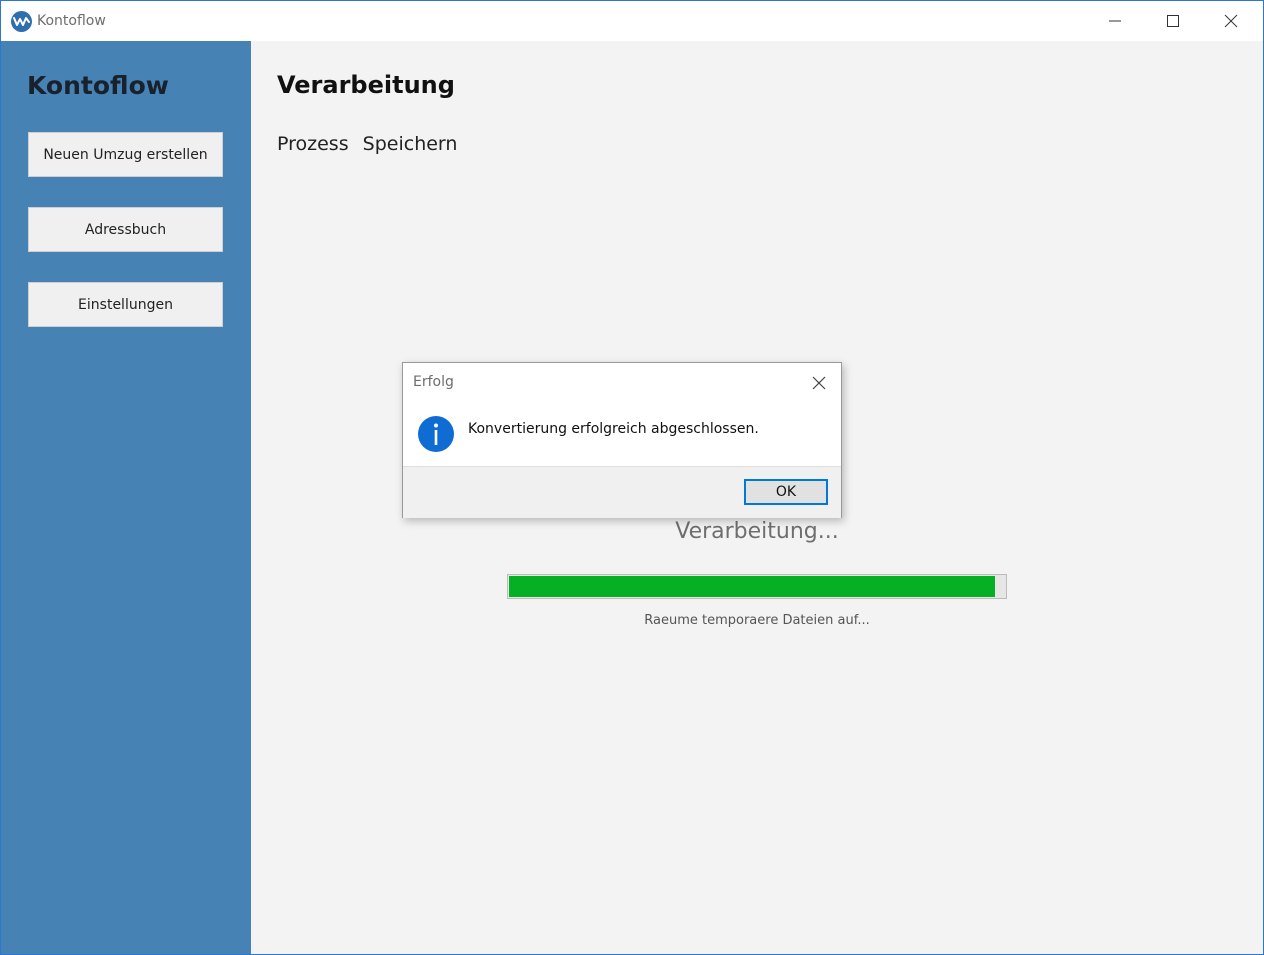 Image resolution: width=1264 pixels, height=955 pixels. I want to click on app-logo-icon, so click(21, 21).